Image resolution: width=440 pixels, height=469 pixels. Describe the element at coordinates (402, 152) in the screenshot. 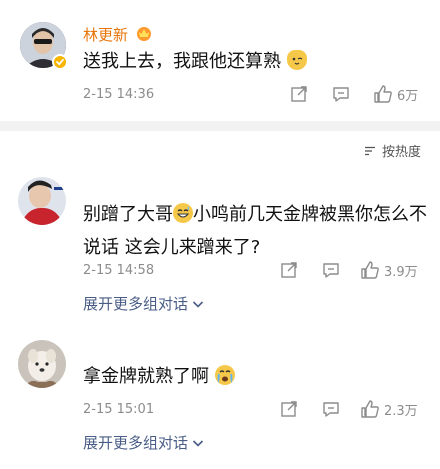

I see `sort-label: 按热度` at that location.